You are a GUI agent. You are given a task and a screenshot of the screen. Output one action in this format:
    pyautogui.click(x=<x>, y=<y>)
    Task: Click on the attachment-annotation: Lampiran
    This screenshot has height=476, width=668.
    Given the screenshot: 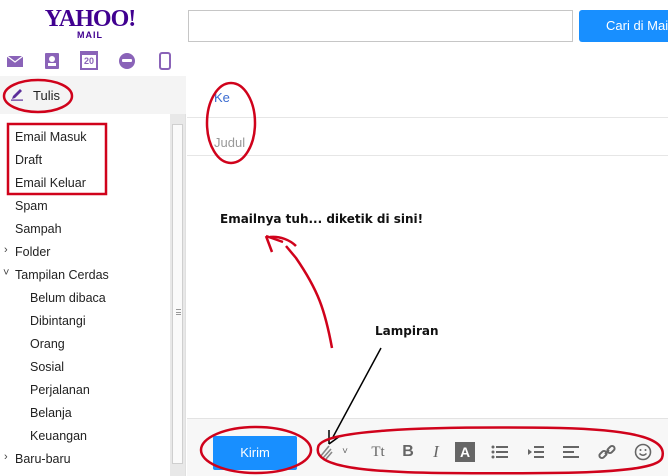 What is the action you would take?
    pyautogui.click(x=407, y=331)
    